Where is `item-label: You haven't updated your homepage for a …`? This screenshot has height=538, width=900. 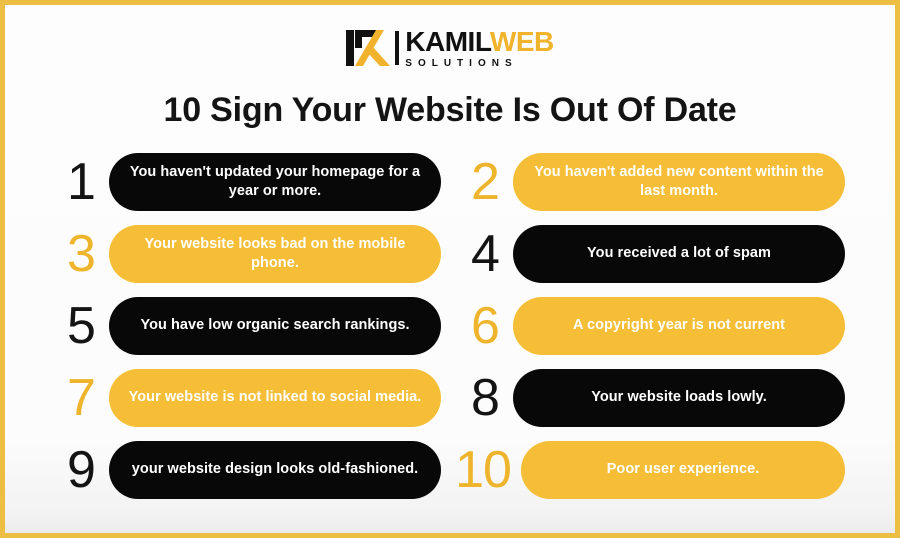
item-label: You haven't updated your homepage for a … is located at coordinates (275, 181).